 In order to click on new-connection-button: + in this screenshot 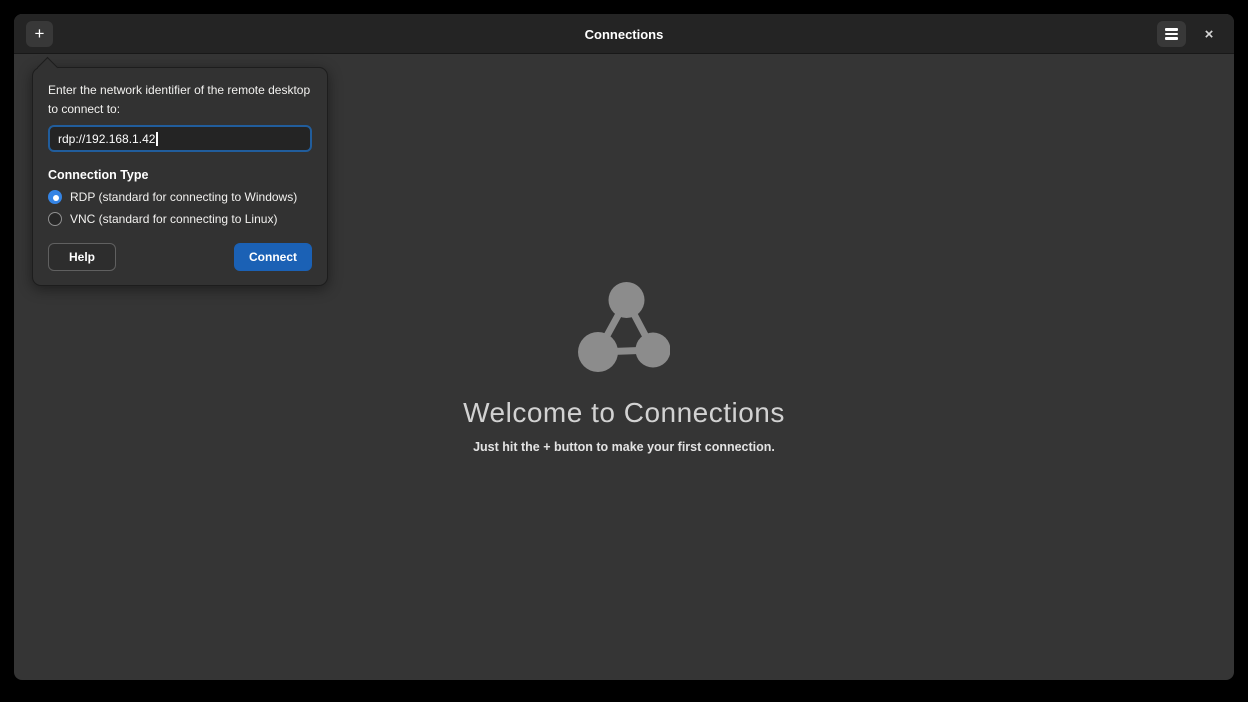, I will do `click(39, 34)`.